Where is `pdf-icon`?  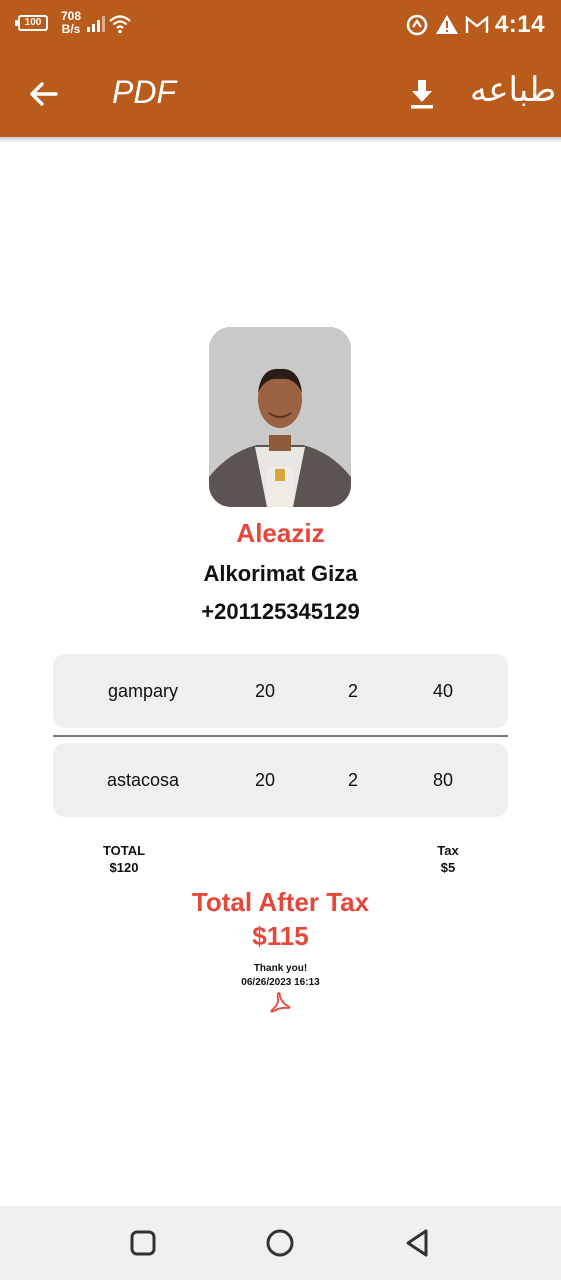
pdf-icon is located at coordinates (280, 1002).